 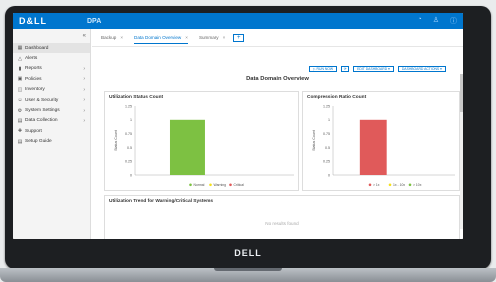 I want to click on user-security-icon: ☺, so click(x=20, y=100).